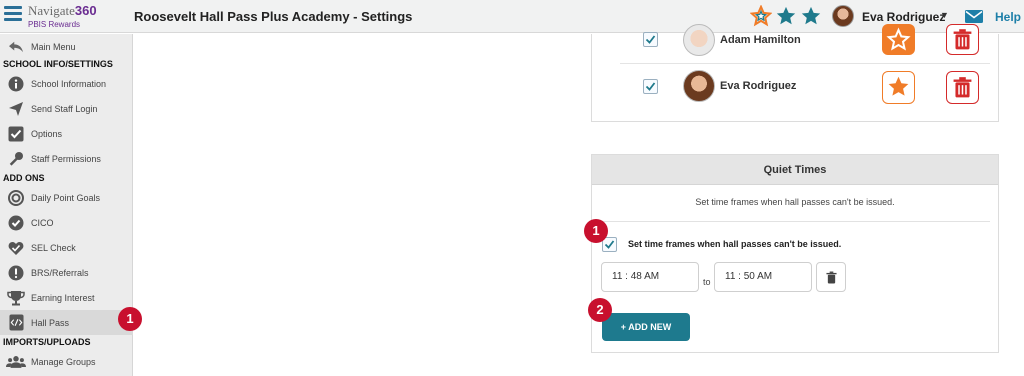  What do you see at coordinates (805, 63) in the screenshot?
I see `row-divider` at bounding box center [805, 63].